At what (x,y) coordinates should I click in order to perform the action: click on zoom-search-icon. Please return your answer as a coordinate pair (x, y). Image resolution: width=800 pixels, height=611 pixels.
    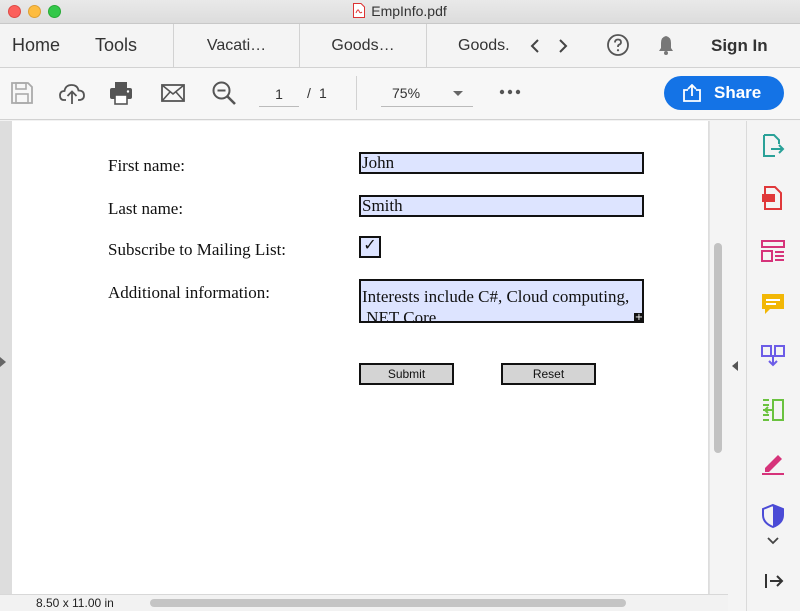
    Looking at the image, I should click on (224, 93).